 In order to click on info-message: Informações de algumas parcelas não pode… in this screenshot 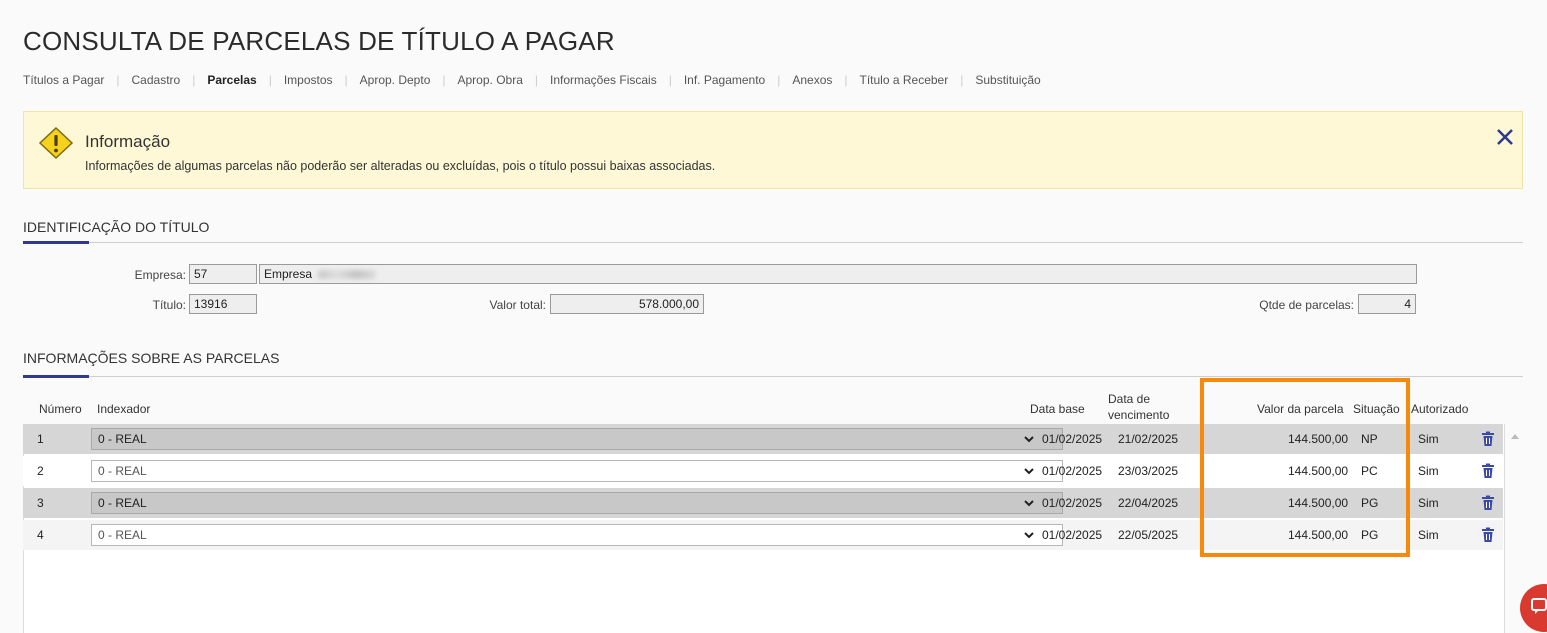, I will do `click(400, 166)`.